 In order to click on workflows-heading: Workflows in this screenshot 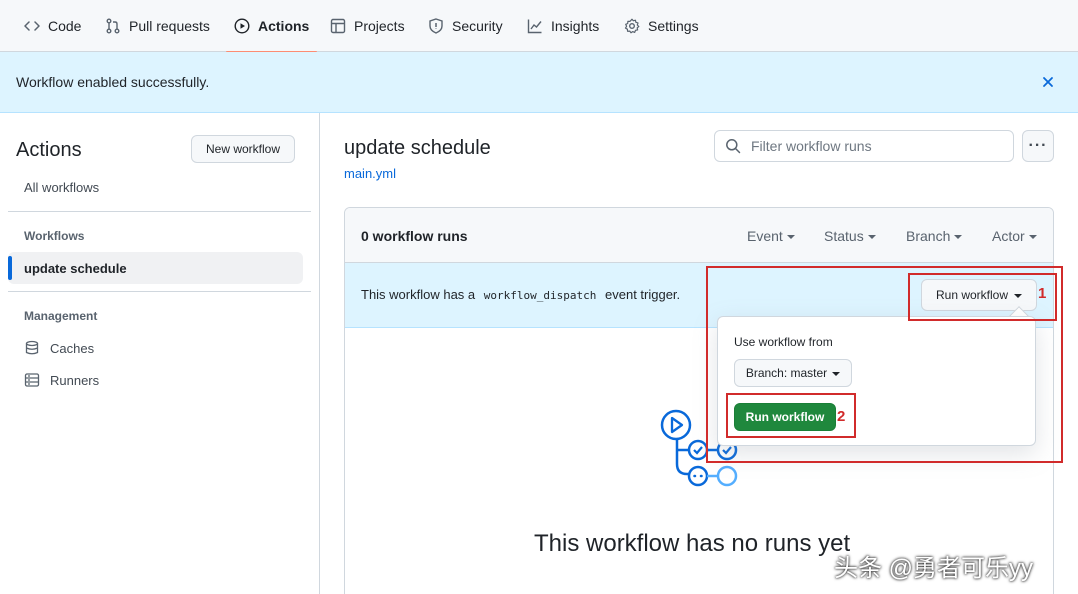, I will do `click(54, 236)`.